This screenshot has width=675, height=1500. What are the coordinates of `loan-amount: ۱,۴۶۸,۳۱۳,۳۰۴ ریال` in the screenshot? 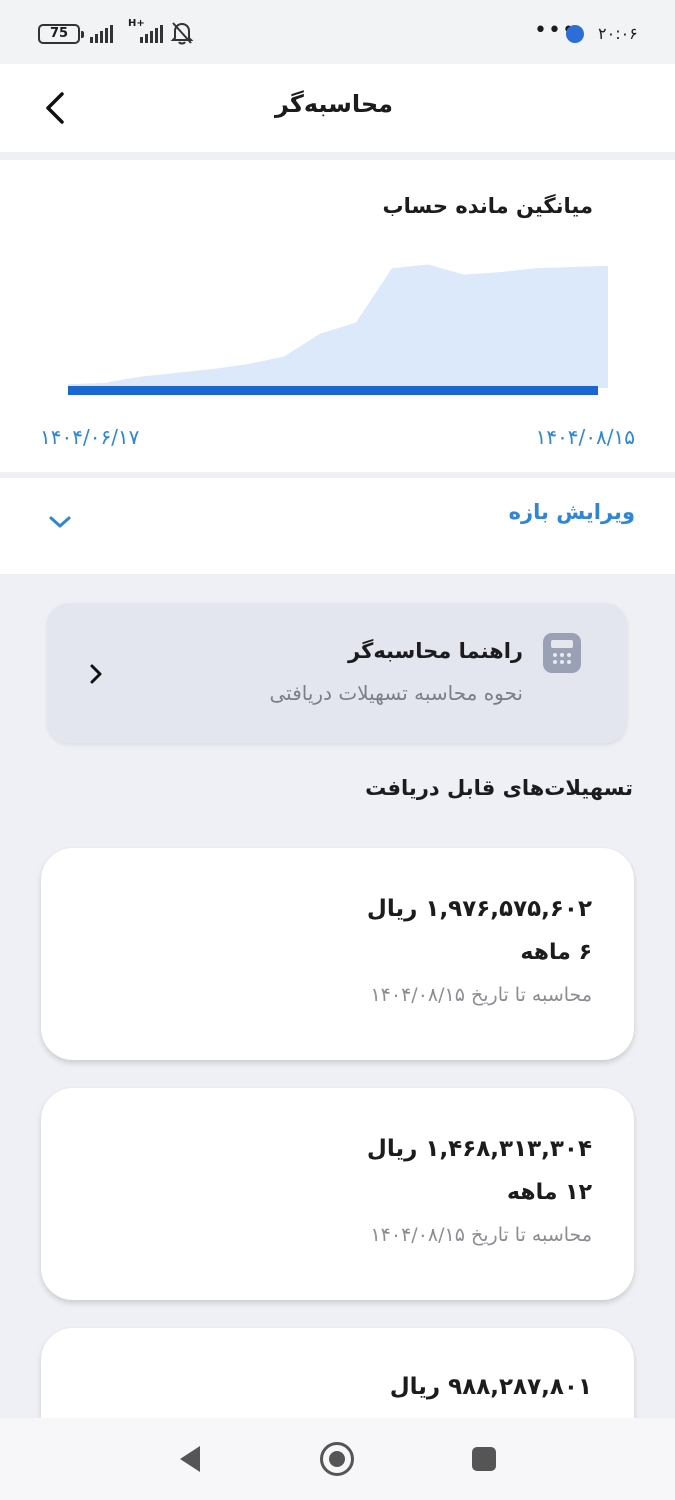 It's located at (479, 1149).